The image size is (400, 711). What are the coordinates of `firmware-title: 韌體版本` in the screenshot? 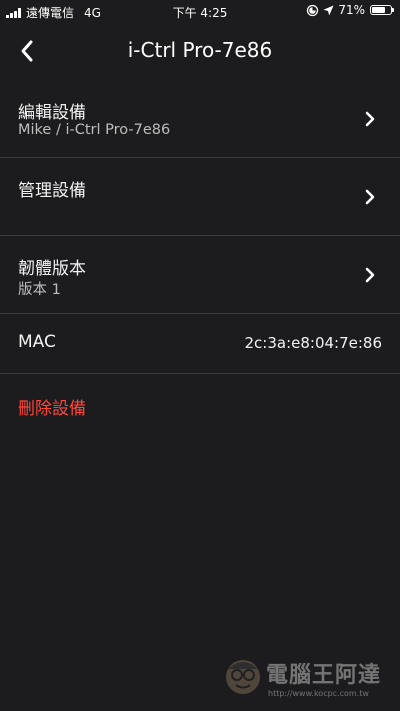 It's located at (52, 269).